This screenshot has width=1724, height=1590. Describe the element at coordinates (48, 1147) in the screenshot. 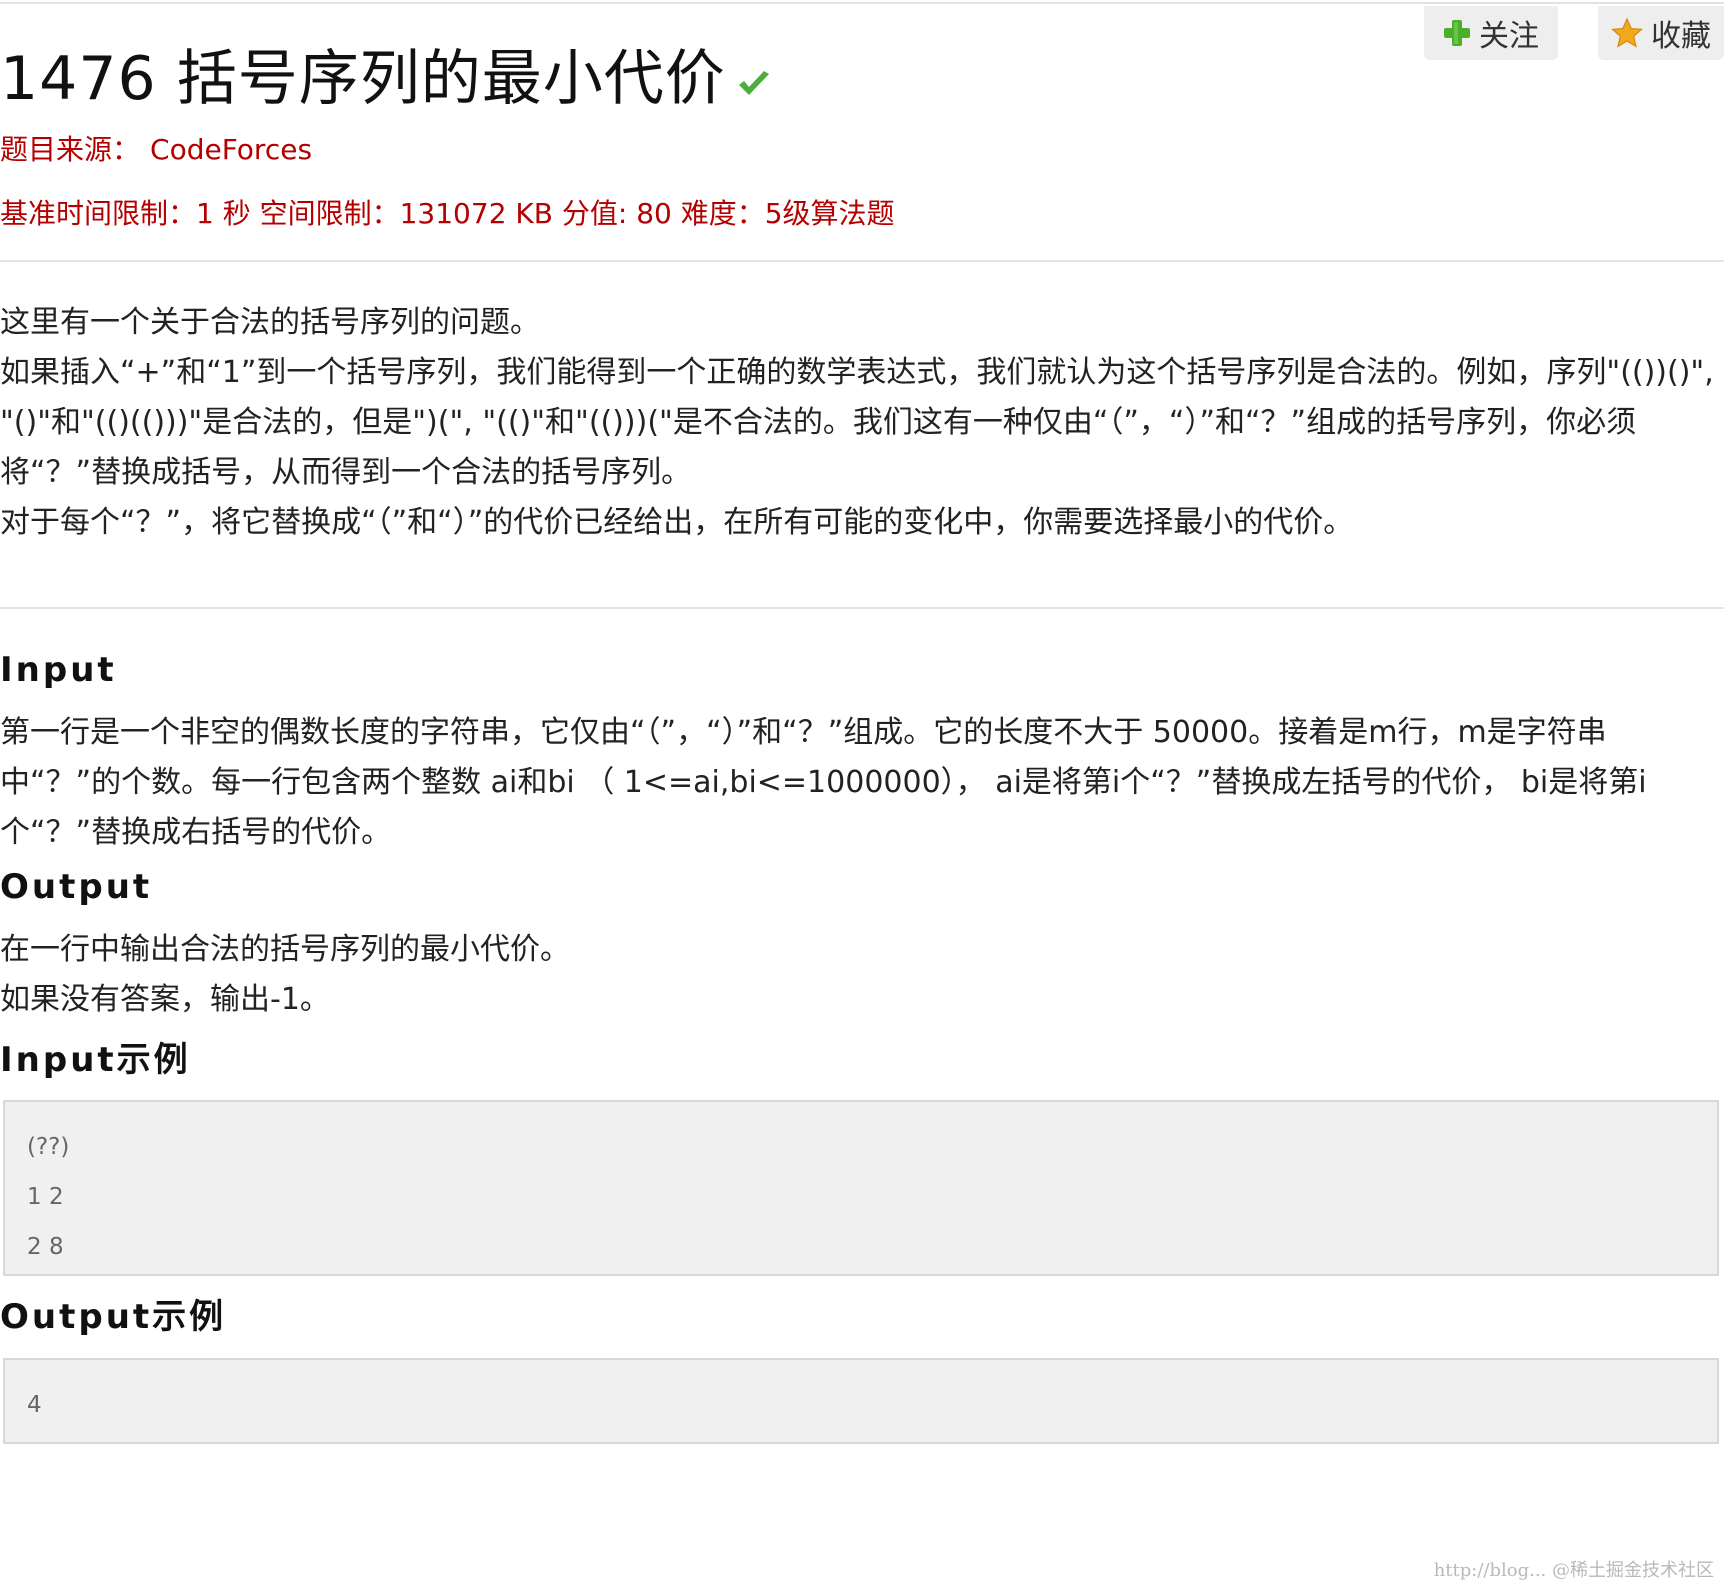

I see `input-example-line: (??)` at that location.